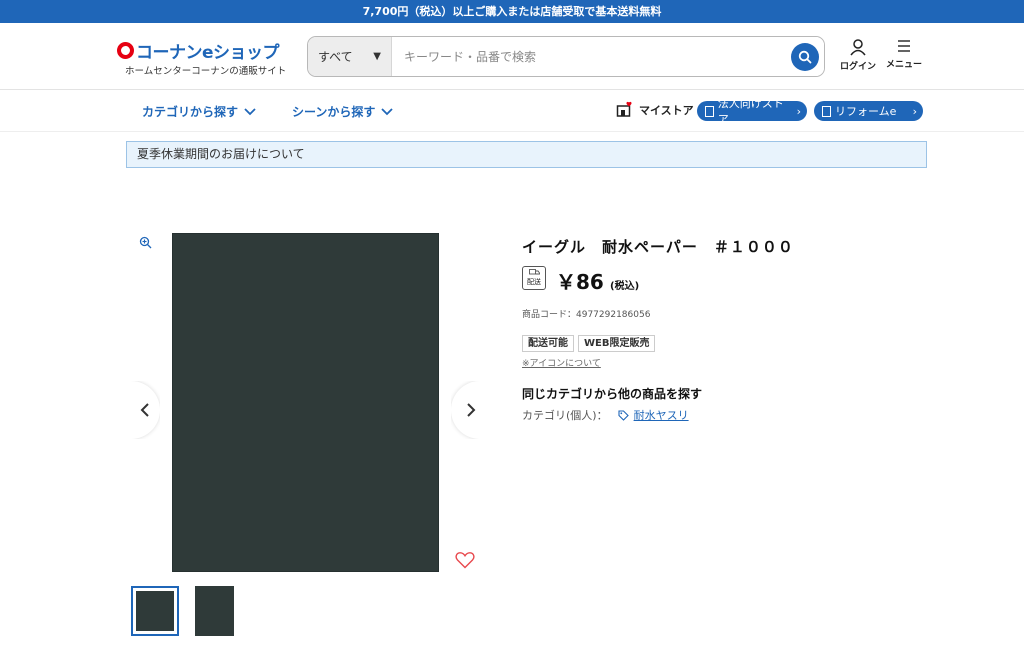 Image resolution: width=1024 pixels, height=667 pixels. I want to click on search-bar: すべて ▼, so click(566, 56).